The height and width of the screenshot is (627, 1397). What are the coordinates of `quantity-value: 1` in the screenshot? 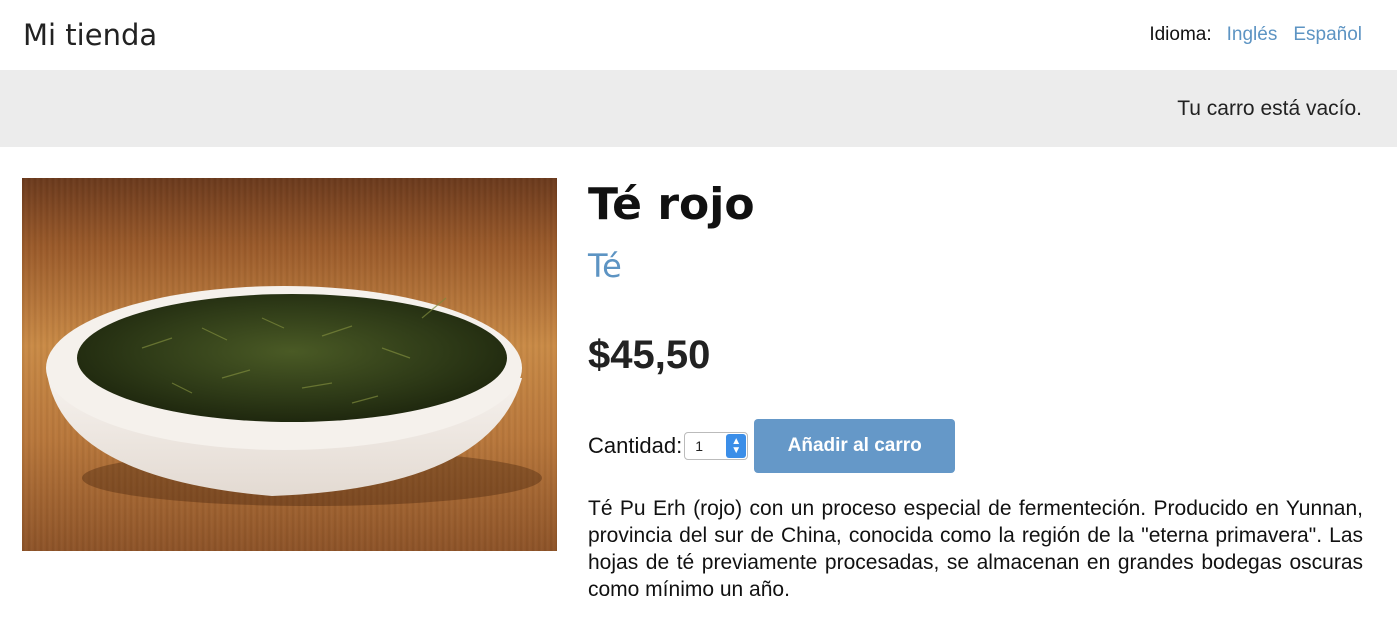 It's located at (699, 446).